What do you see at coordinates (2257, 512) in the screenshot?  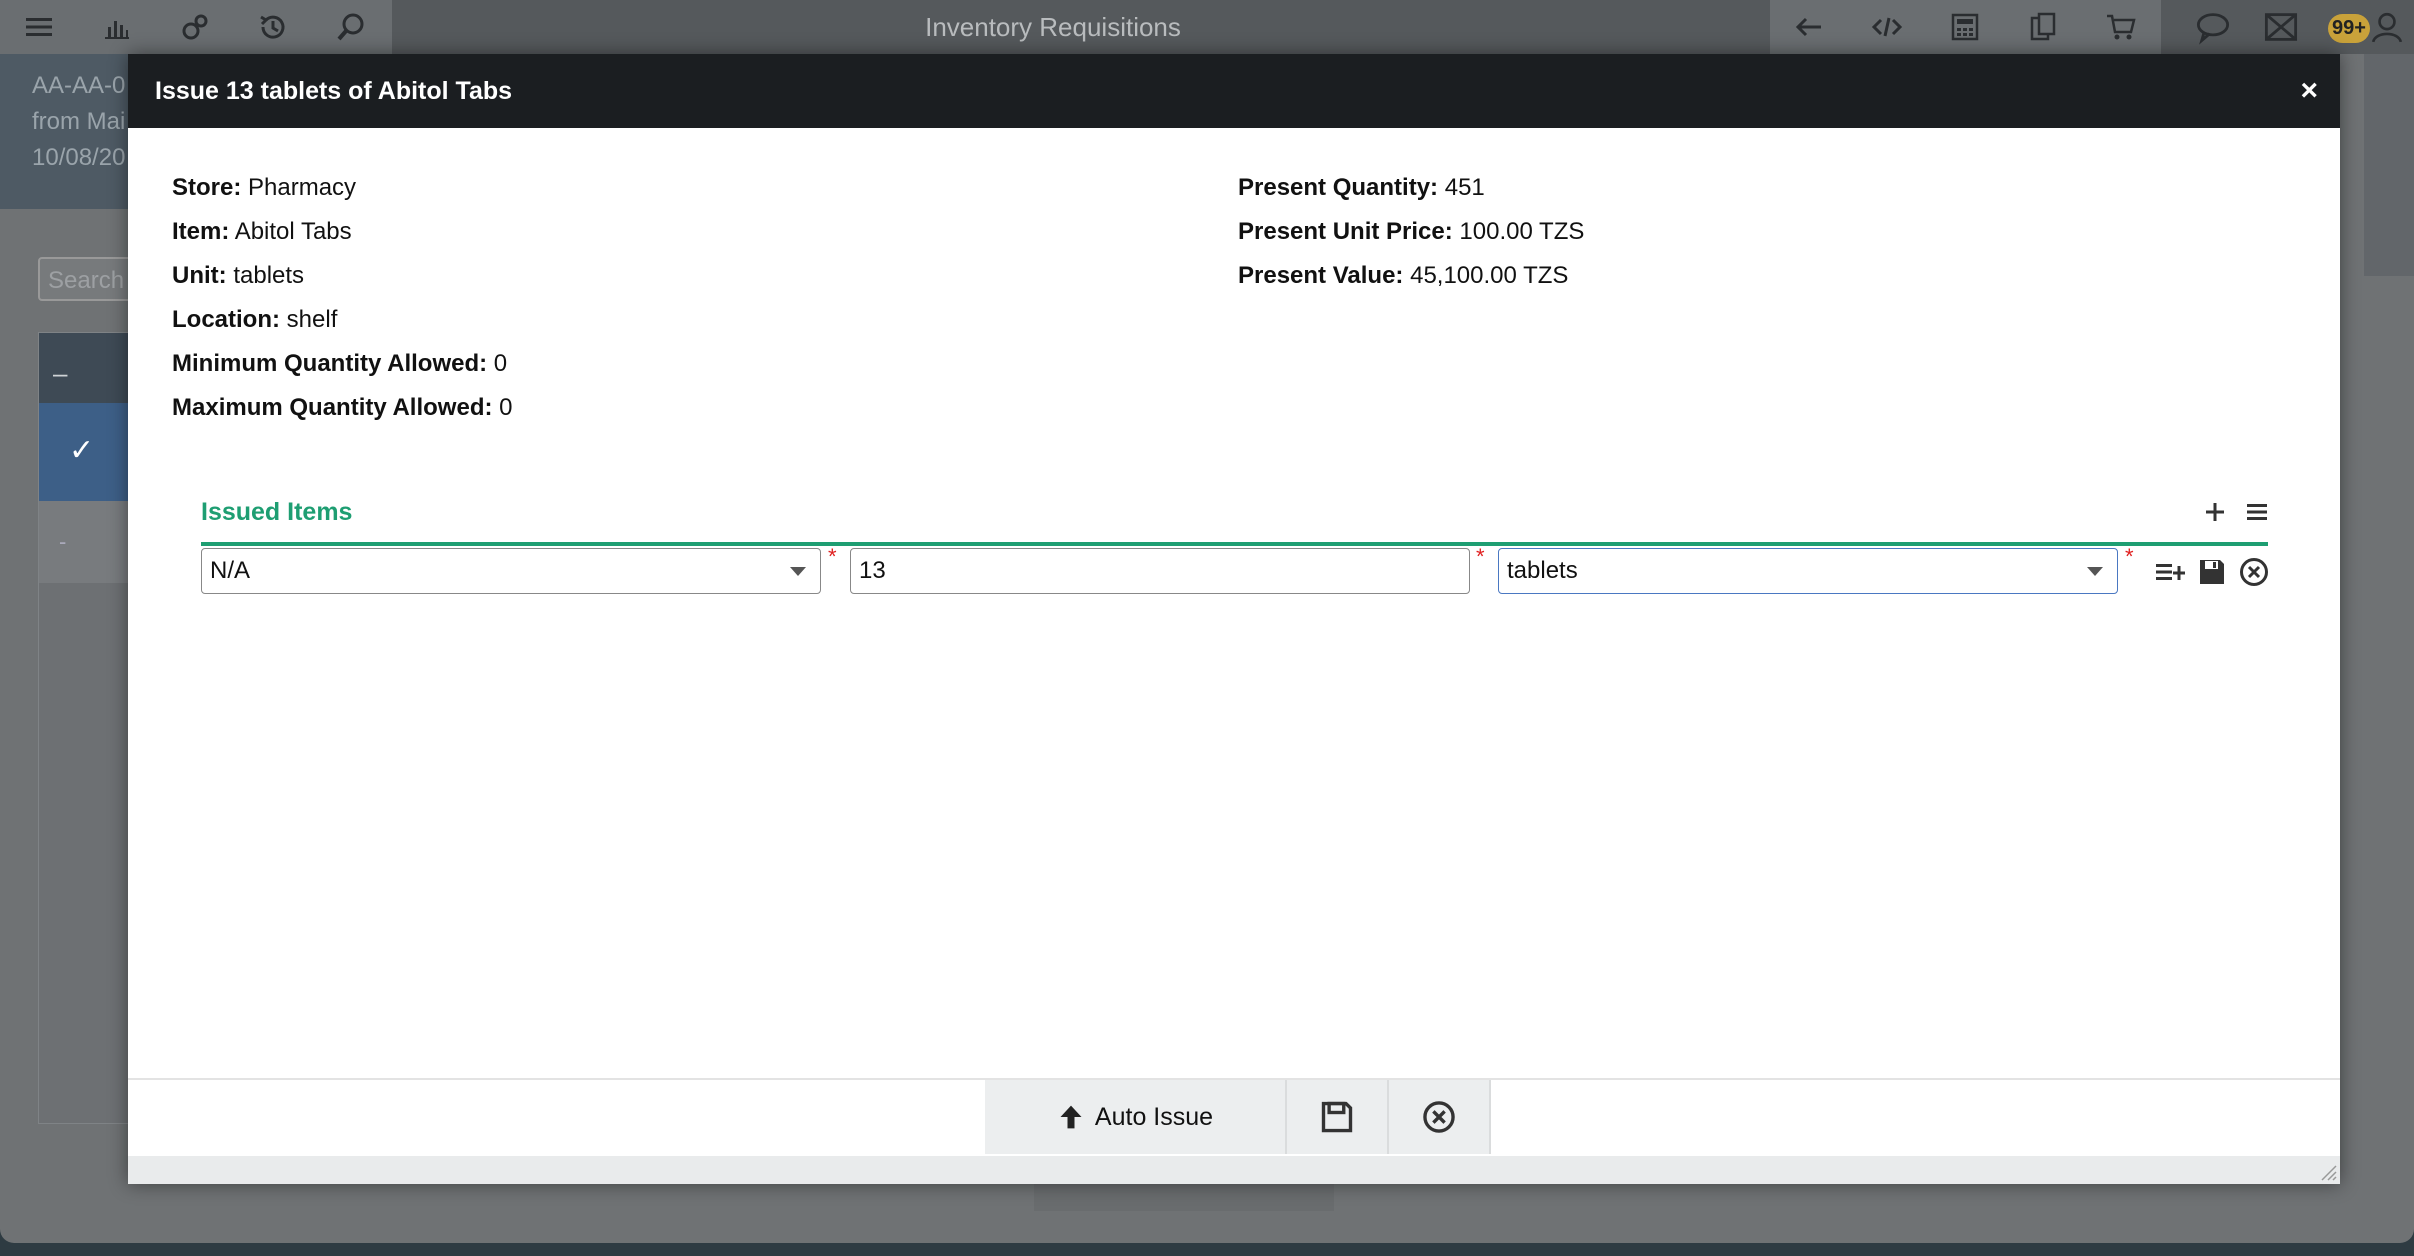 I see `list-icon` at bounding box center [2257, 512].